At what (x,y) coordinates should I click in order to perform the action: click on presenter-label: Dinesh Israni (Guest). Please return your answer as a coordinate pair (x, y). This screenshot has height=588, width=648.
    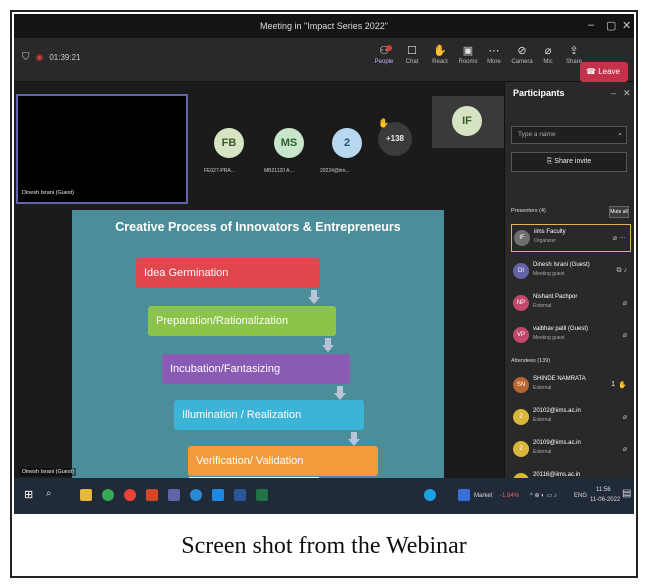
    Looking at the image, I should click on (48, 472).